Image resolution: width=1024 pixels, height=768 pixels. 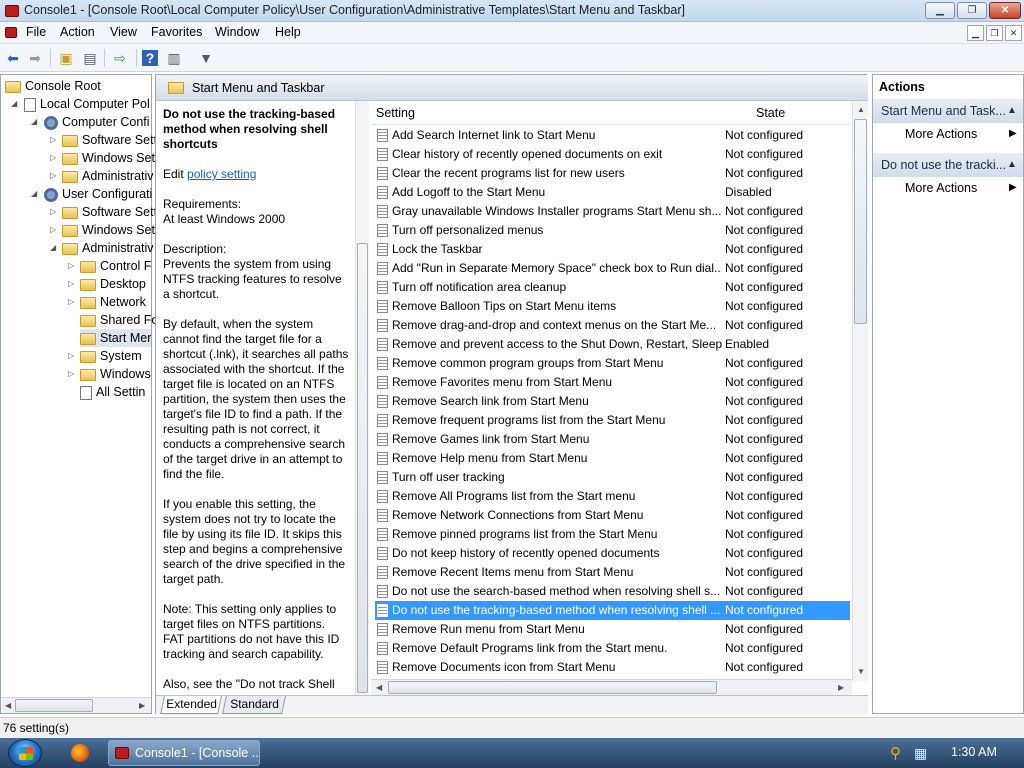 What do you see at coordinates (66, 58) in the screenshot?
I see `up-folder-icon: ▣` at bounding box center [66, 58].